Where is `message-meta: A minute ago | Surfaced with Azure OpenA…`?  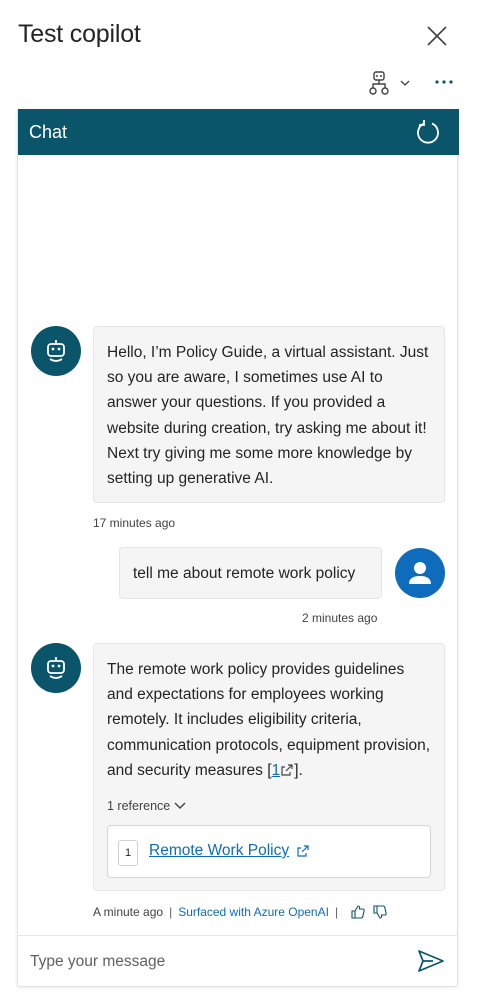
message-meta: A minute ago | Surfaced with Azure OpenA… is located at coordinates (240, 912).